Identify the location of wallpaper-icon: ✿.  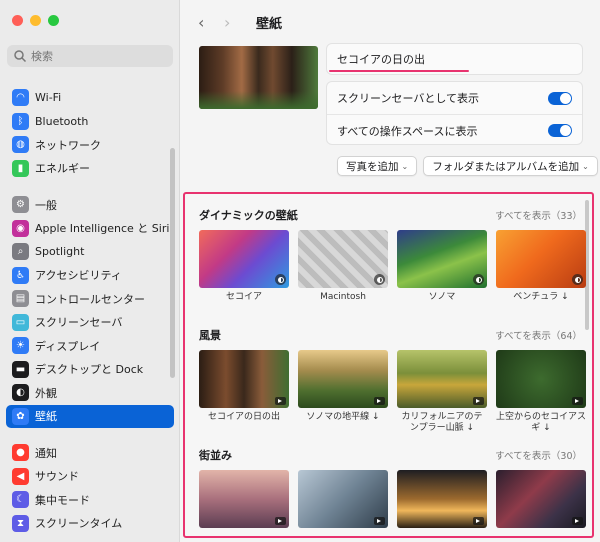
(20, 416).